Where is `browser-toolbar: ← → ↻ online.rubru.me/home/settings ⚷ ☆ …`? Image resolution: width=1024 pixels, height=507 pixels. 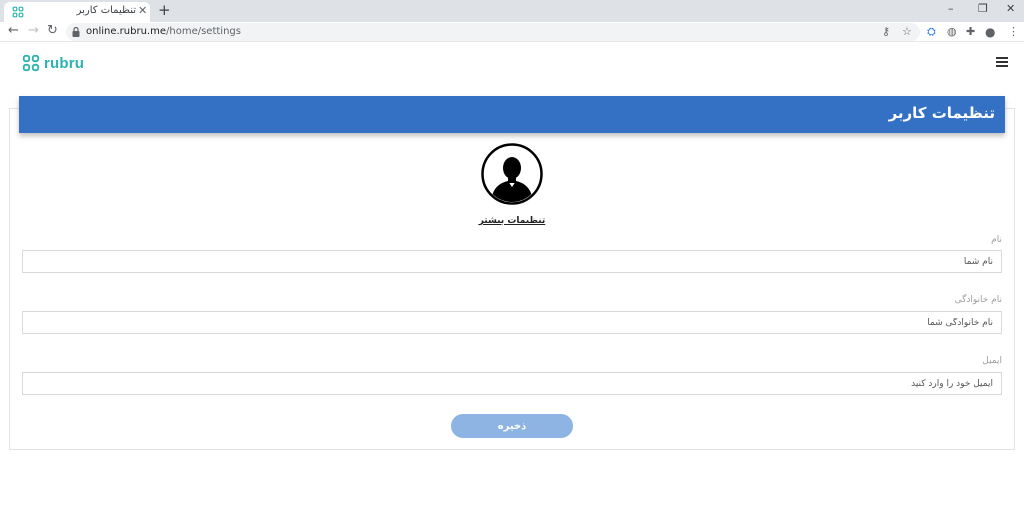 browser-toolbar: ← → ↻ online.rubru.me/home/settings ⚷ ☆ … is located at coordinates (512, 32).